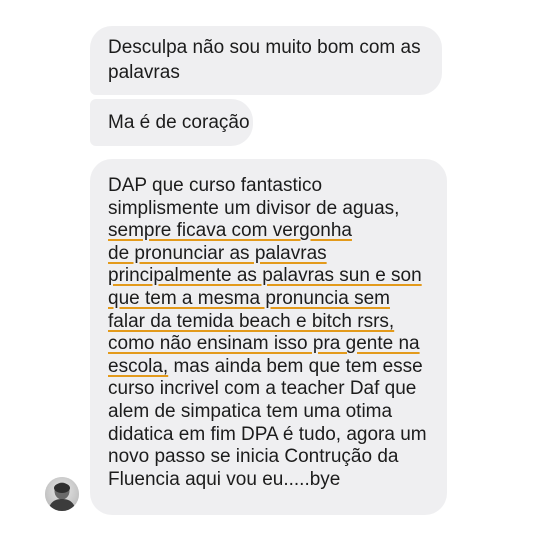  I want to click on message-line: como não ensinam isso pra gente na, so click(271, 344).